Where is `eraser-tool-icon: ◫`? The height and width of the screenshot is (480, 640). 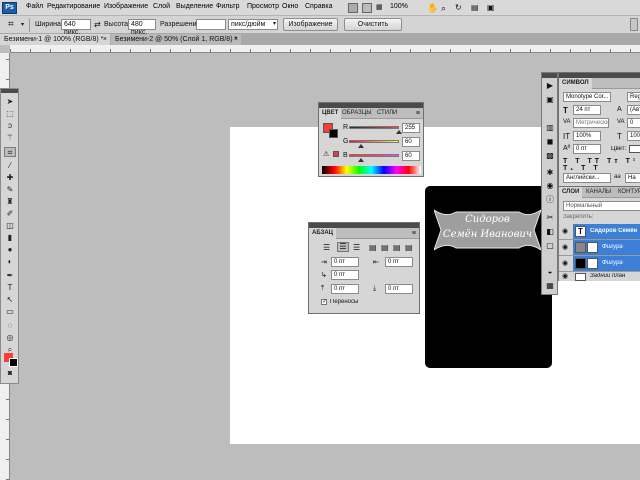 eraser-tool-icon: ◫ is located at coordinates (10, 226).